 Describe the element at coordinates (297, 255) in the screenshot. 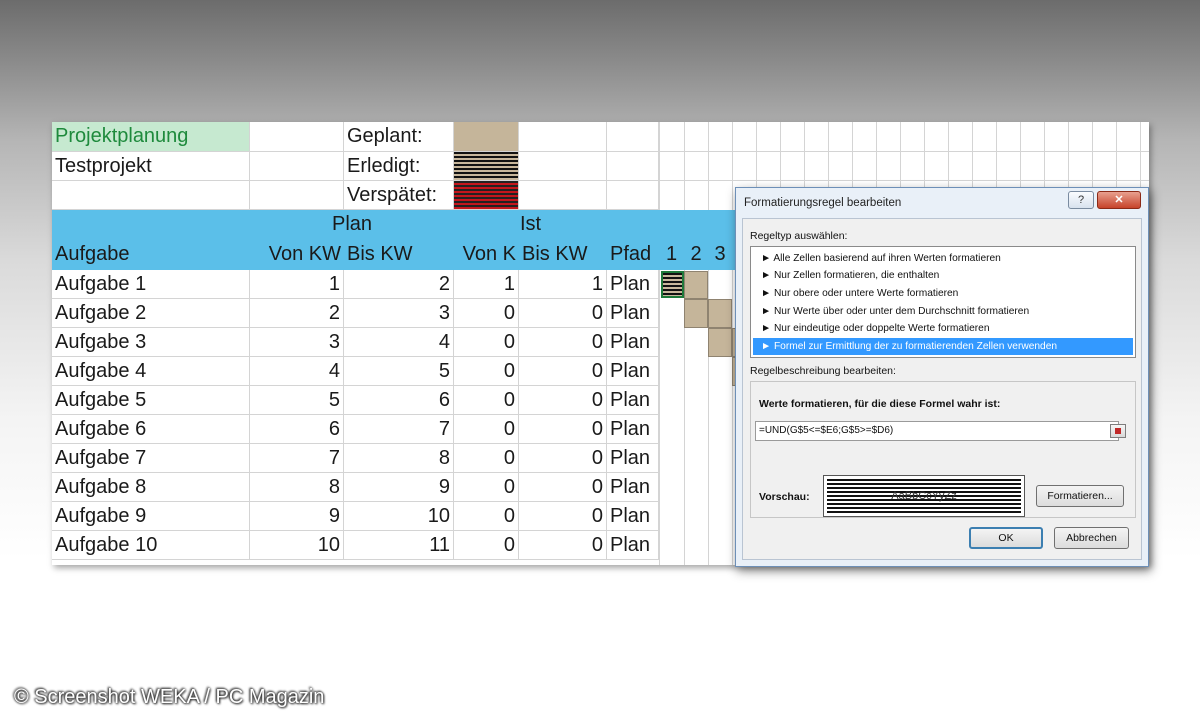

I see `header-plan-von-kw: Von KW` at that location.